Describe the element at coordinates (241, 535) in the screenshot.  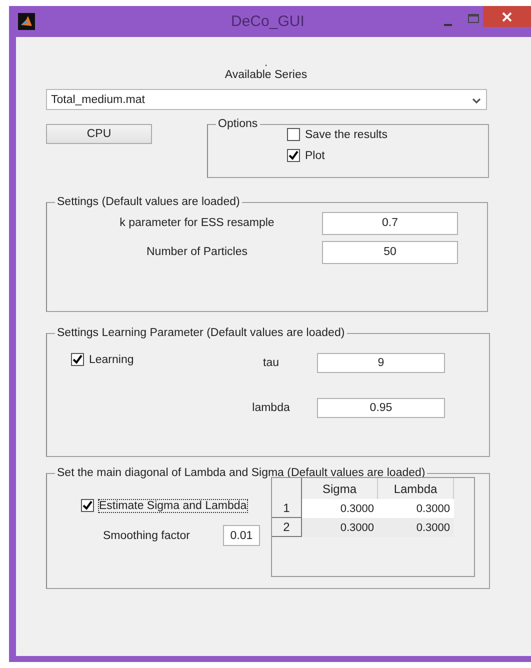
I see `input-field: 0.01` at that location.